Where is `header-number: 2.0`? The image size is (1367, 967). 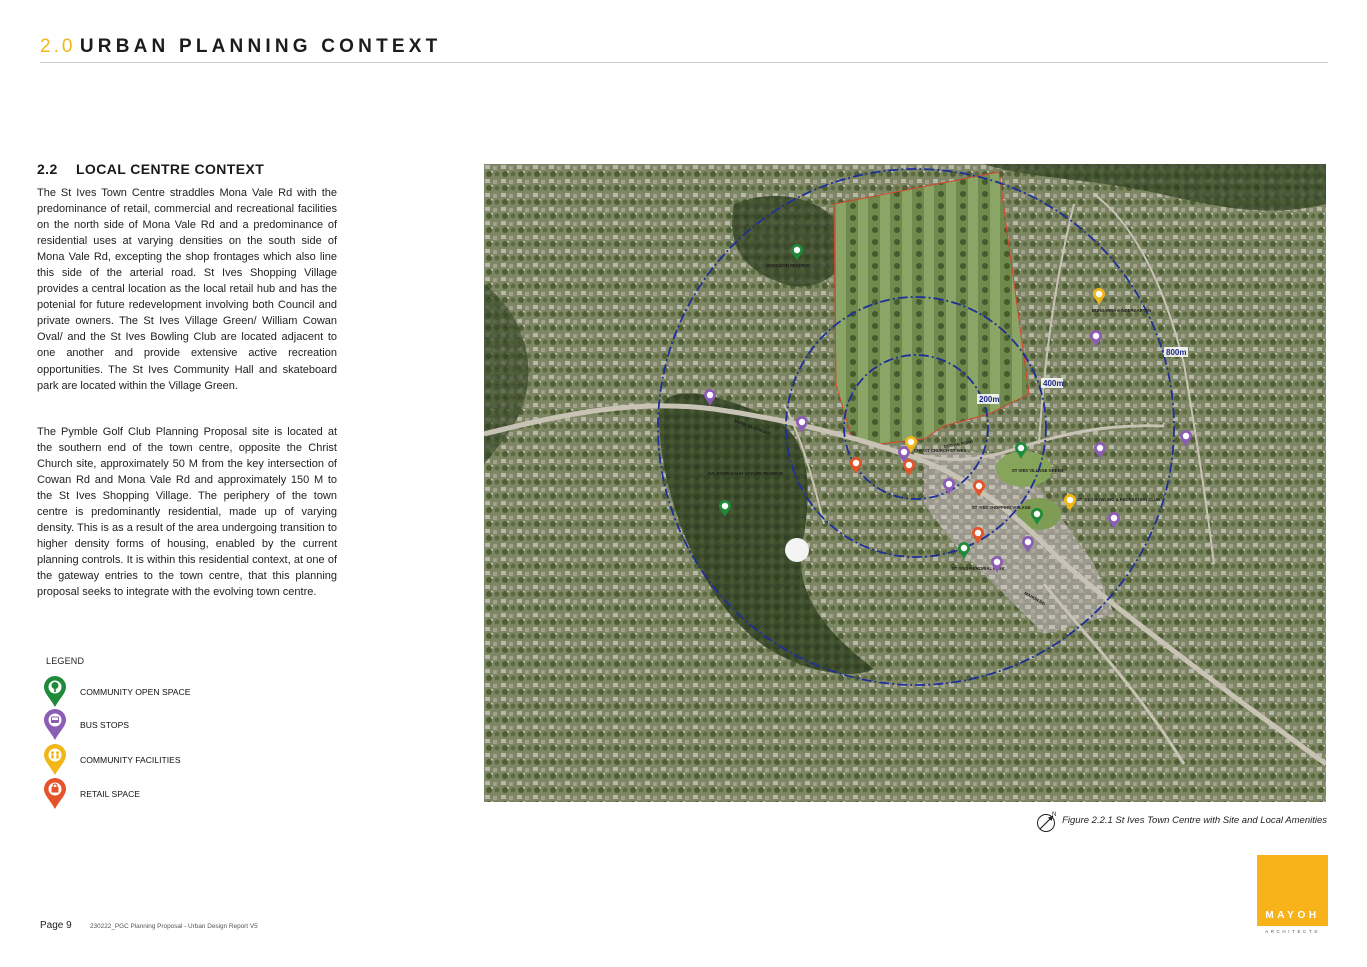
header-number: 2.0 is located at coordinates (58, 46).